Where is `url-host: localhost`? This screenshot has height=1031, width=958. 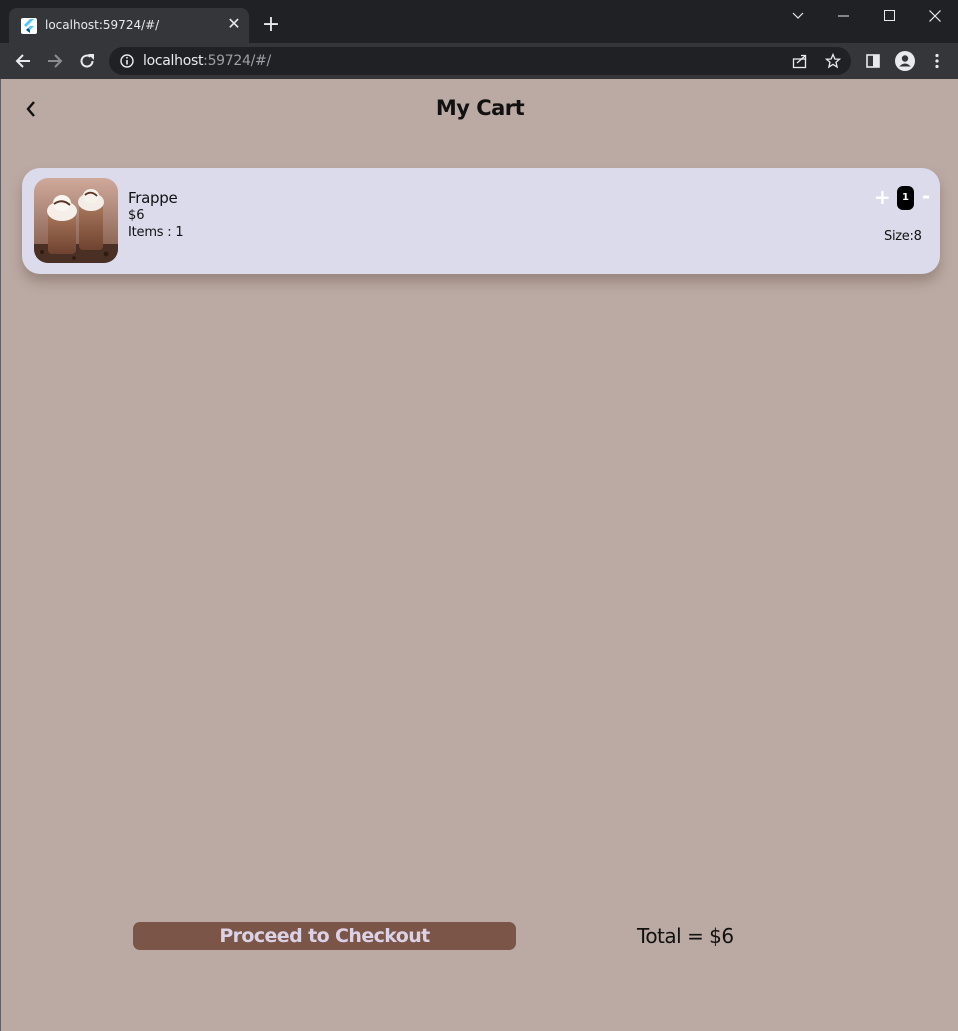 url-host: localhost is located at coordinates (173, 61).